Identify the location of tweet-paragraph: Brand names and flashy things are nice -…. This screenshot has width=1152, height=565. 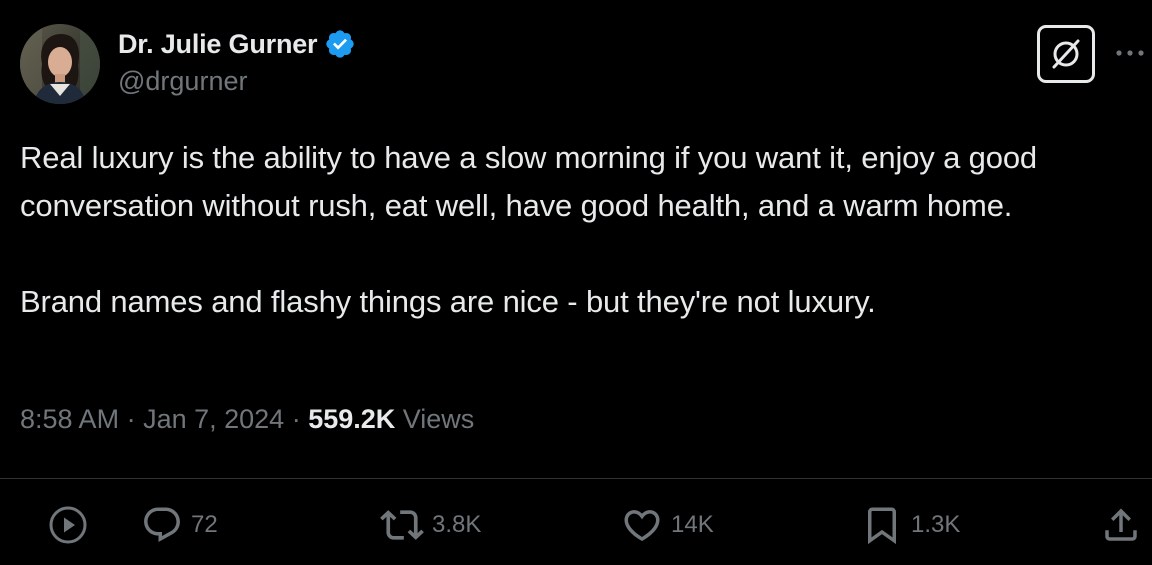
(448, 301).